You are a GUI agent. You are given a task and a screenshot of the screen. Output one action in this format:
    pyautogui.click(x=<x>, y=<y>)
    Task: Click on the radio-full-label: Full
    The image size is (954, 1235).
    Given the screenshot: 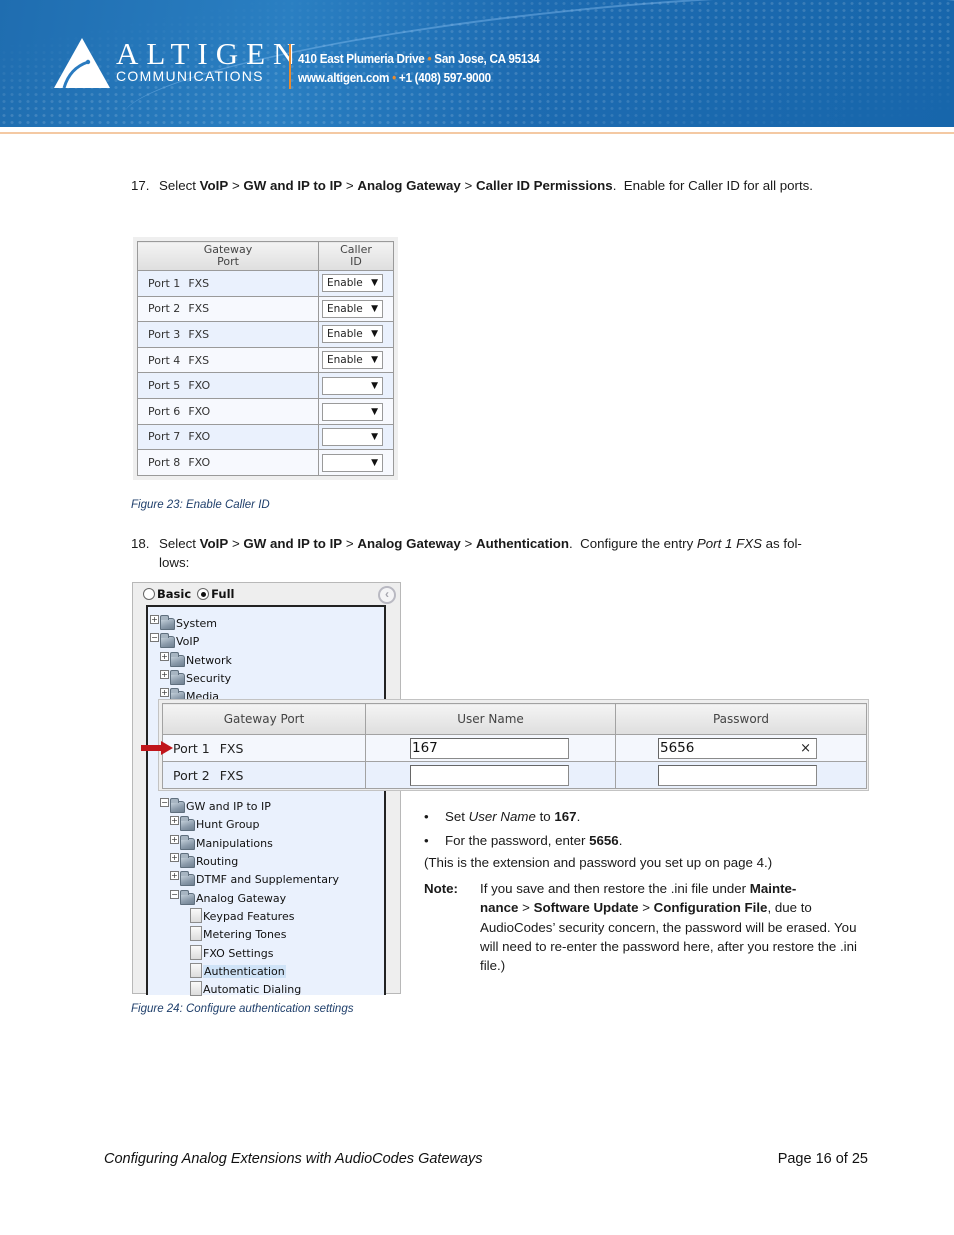 What is the action you would take?
    pyautogui.click(x=223, y=594)
    